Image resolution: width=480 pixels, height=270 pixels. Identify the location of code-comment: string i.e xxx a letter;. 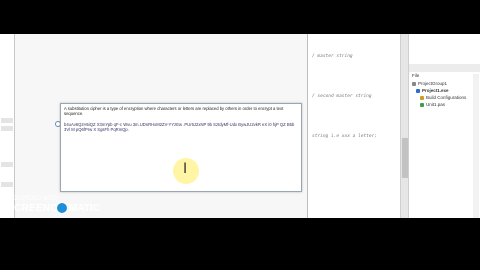
(345, 136).